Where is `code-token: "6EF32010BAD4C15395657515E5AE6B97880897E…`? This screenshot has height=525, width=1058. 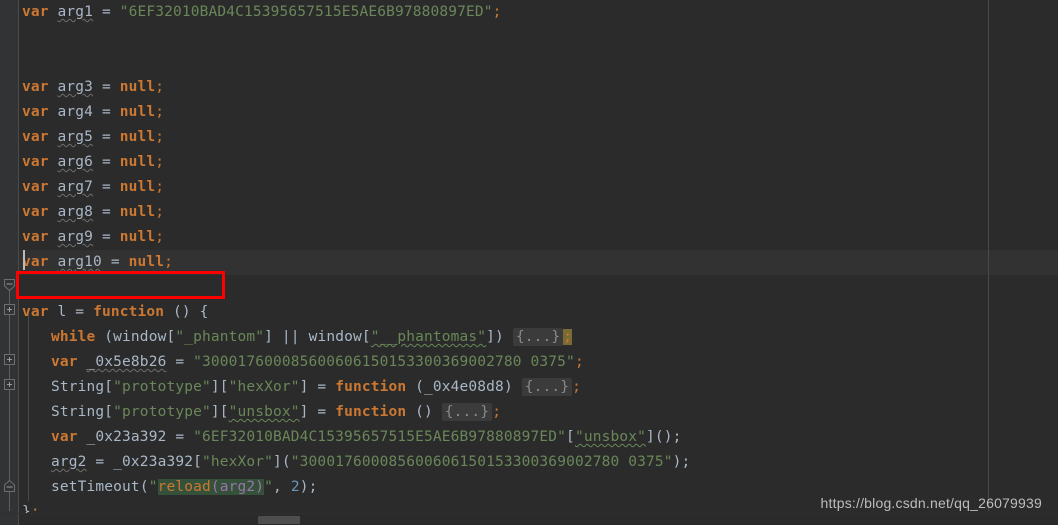 code-token: "6EF32010BAD4C15395657515E5AE6B97880897E… is located at coordinates (306, 12).